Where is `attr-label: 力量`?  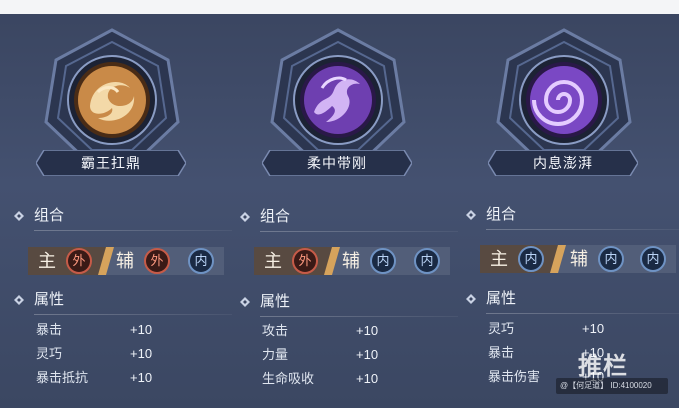 attr-label: 力量 is located at coordinates (275, 354).